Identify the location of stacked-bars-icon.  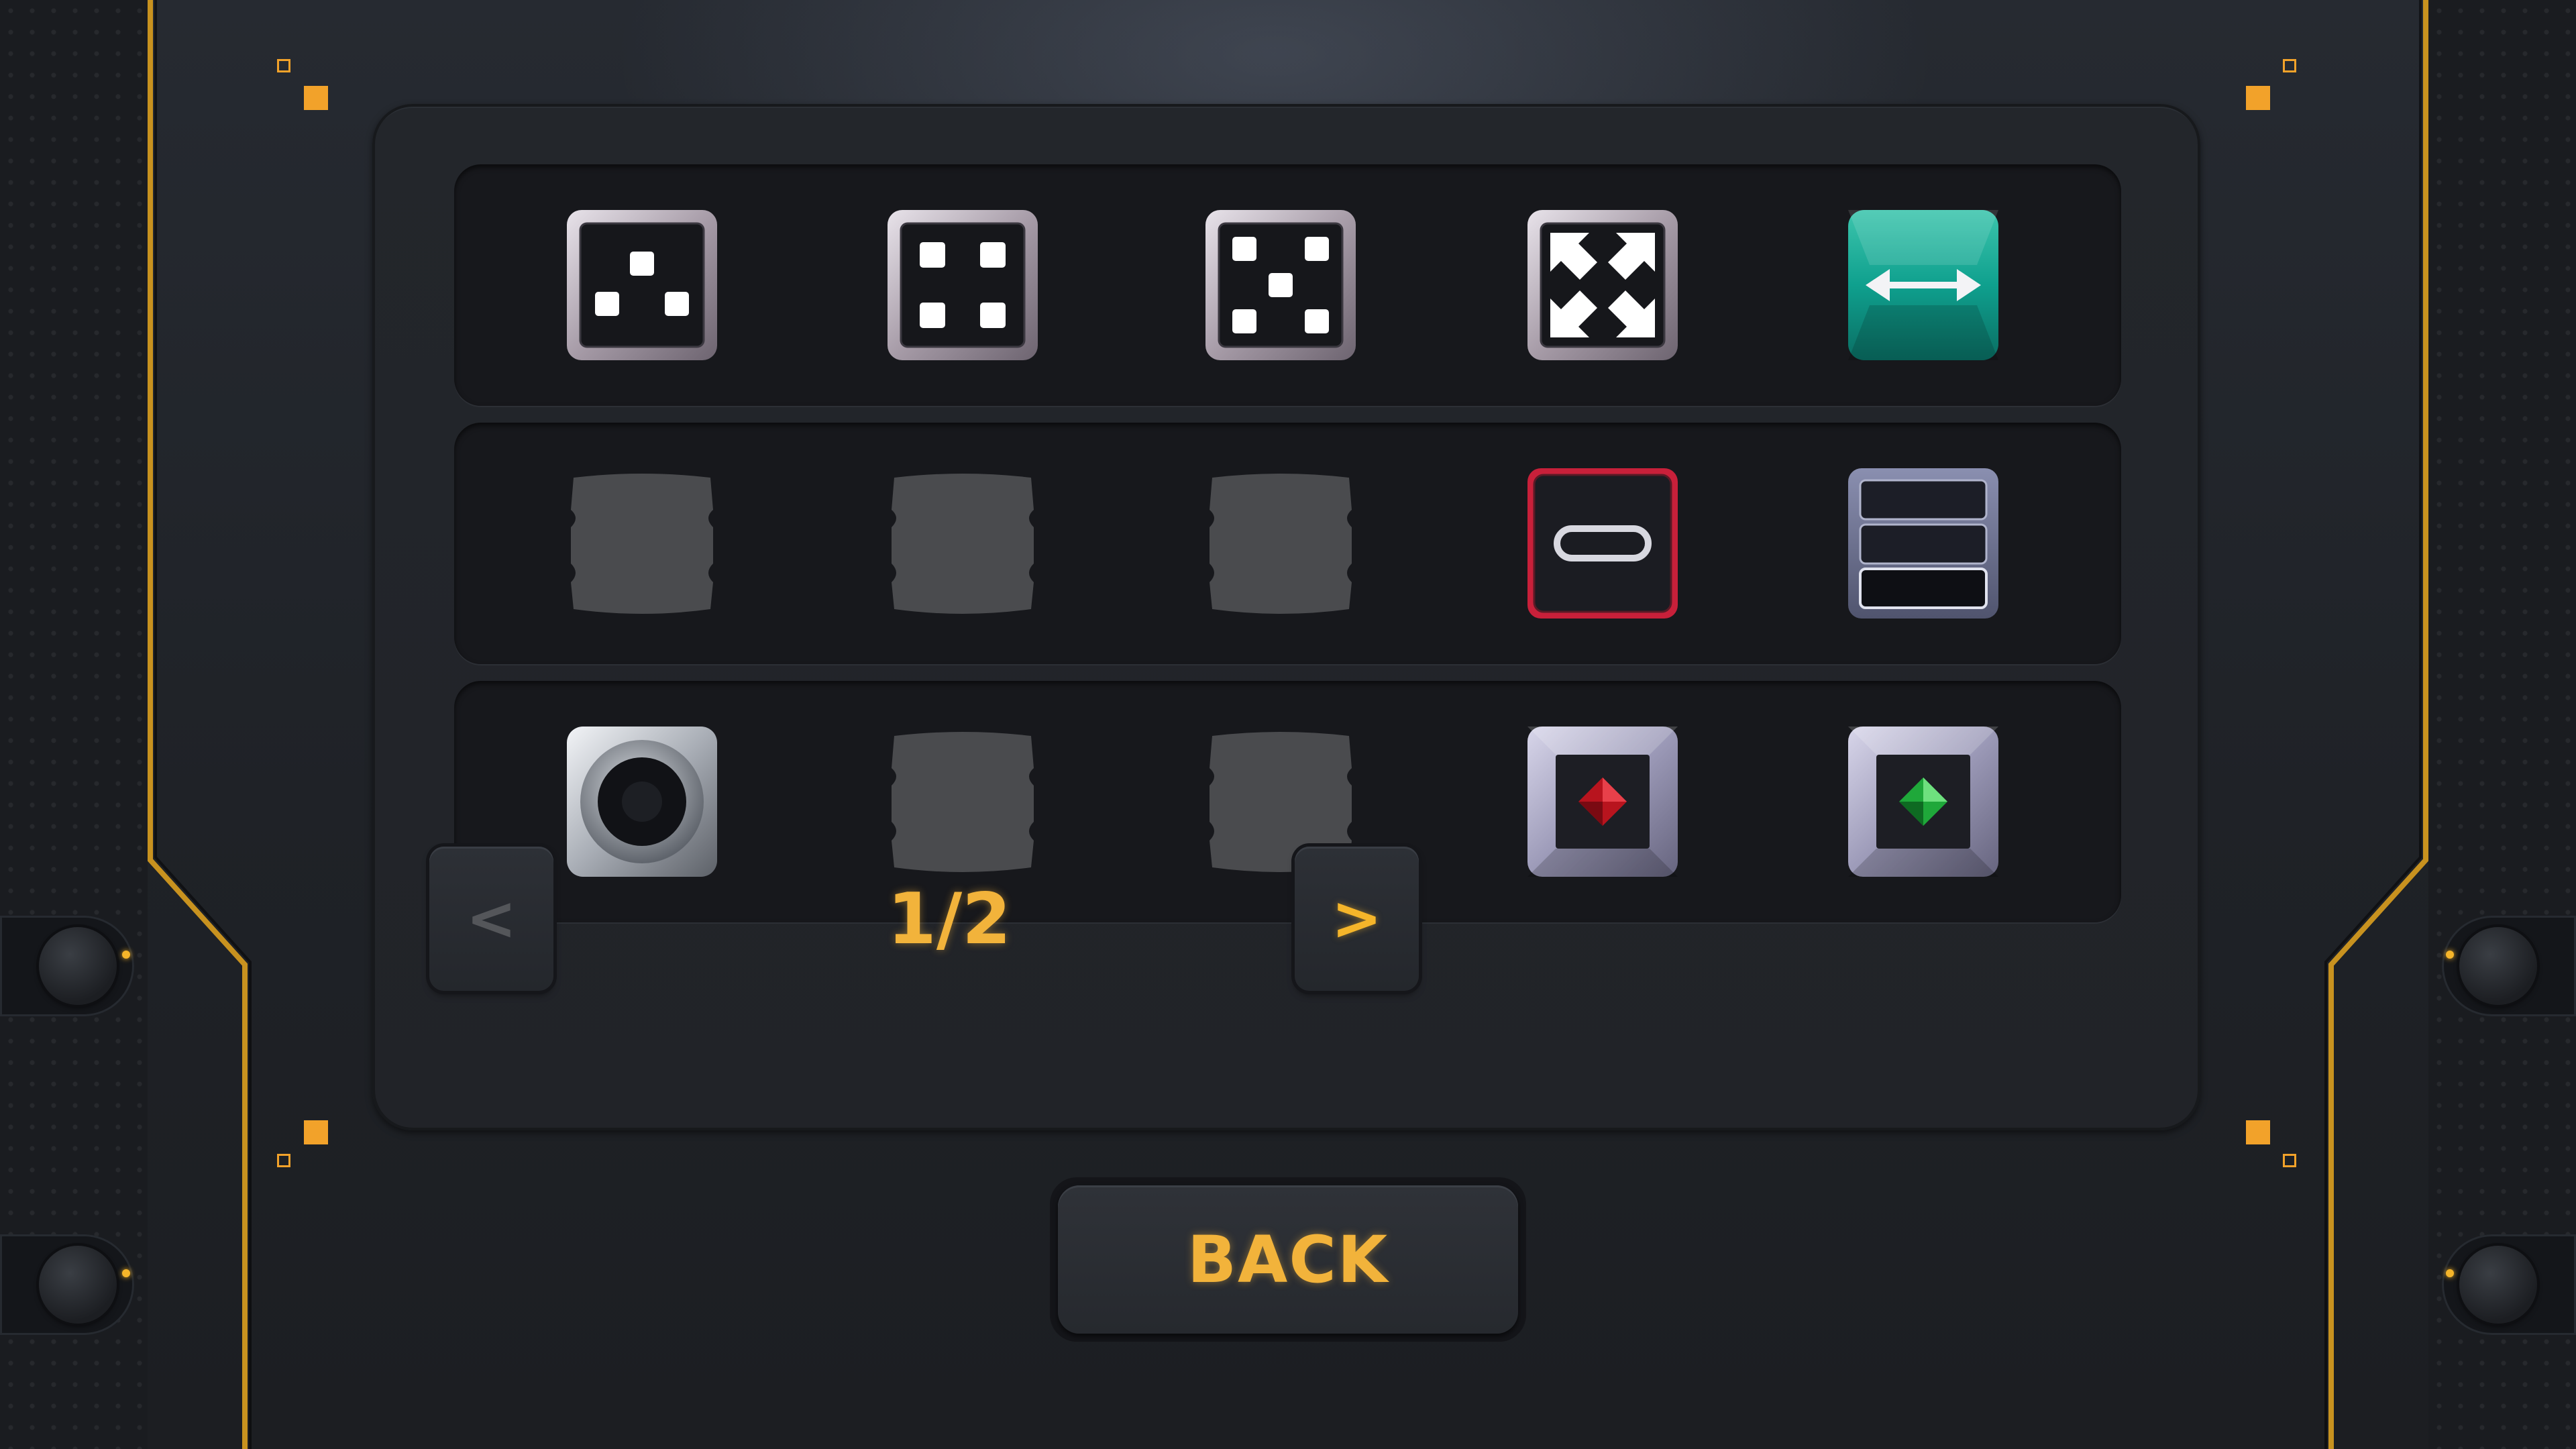
(1923, 543).